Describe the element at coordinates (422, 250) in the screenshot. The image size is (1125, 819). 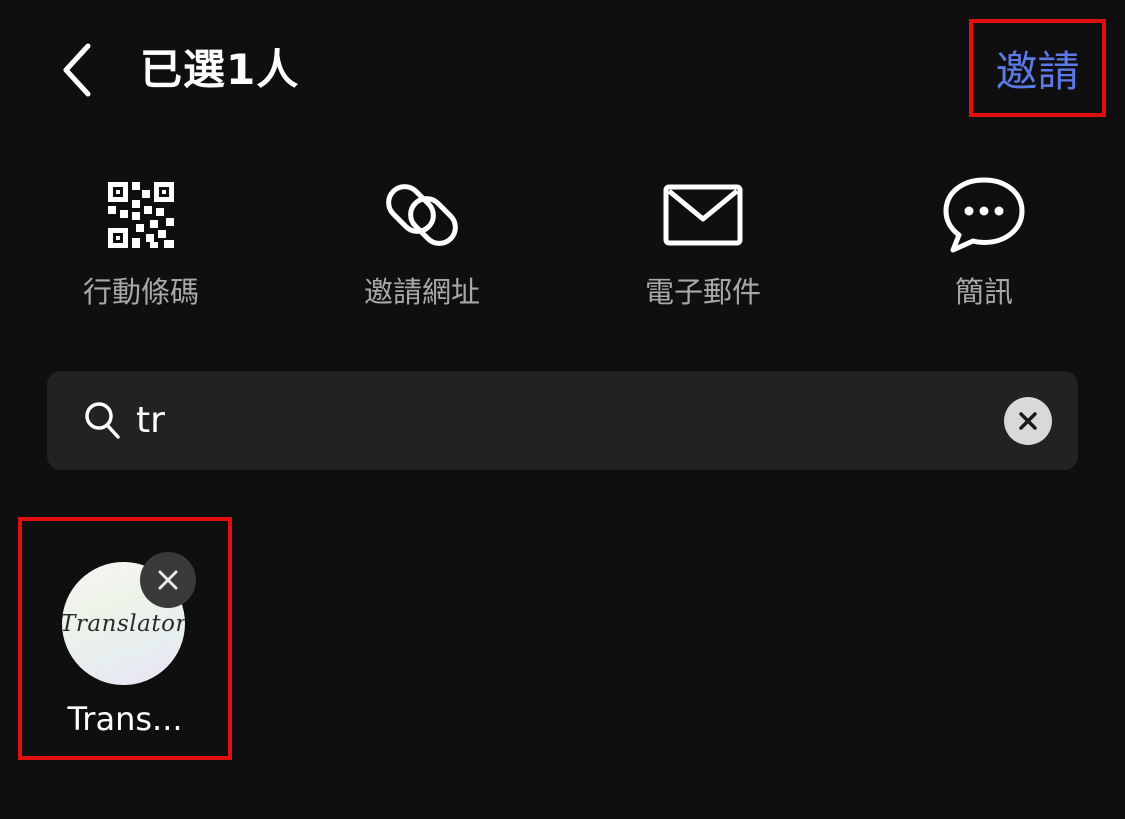
I see `share-invite-link: 邀請網址` at that location.